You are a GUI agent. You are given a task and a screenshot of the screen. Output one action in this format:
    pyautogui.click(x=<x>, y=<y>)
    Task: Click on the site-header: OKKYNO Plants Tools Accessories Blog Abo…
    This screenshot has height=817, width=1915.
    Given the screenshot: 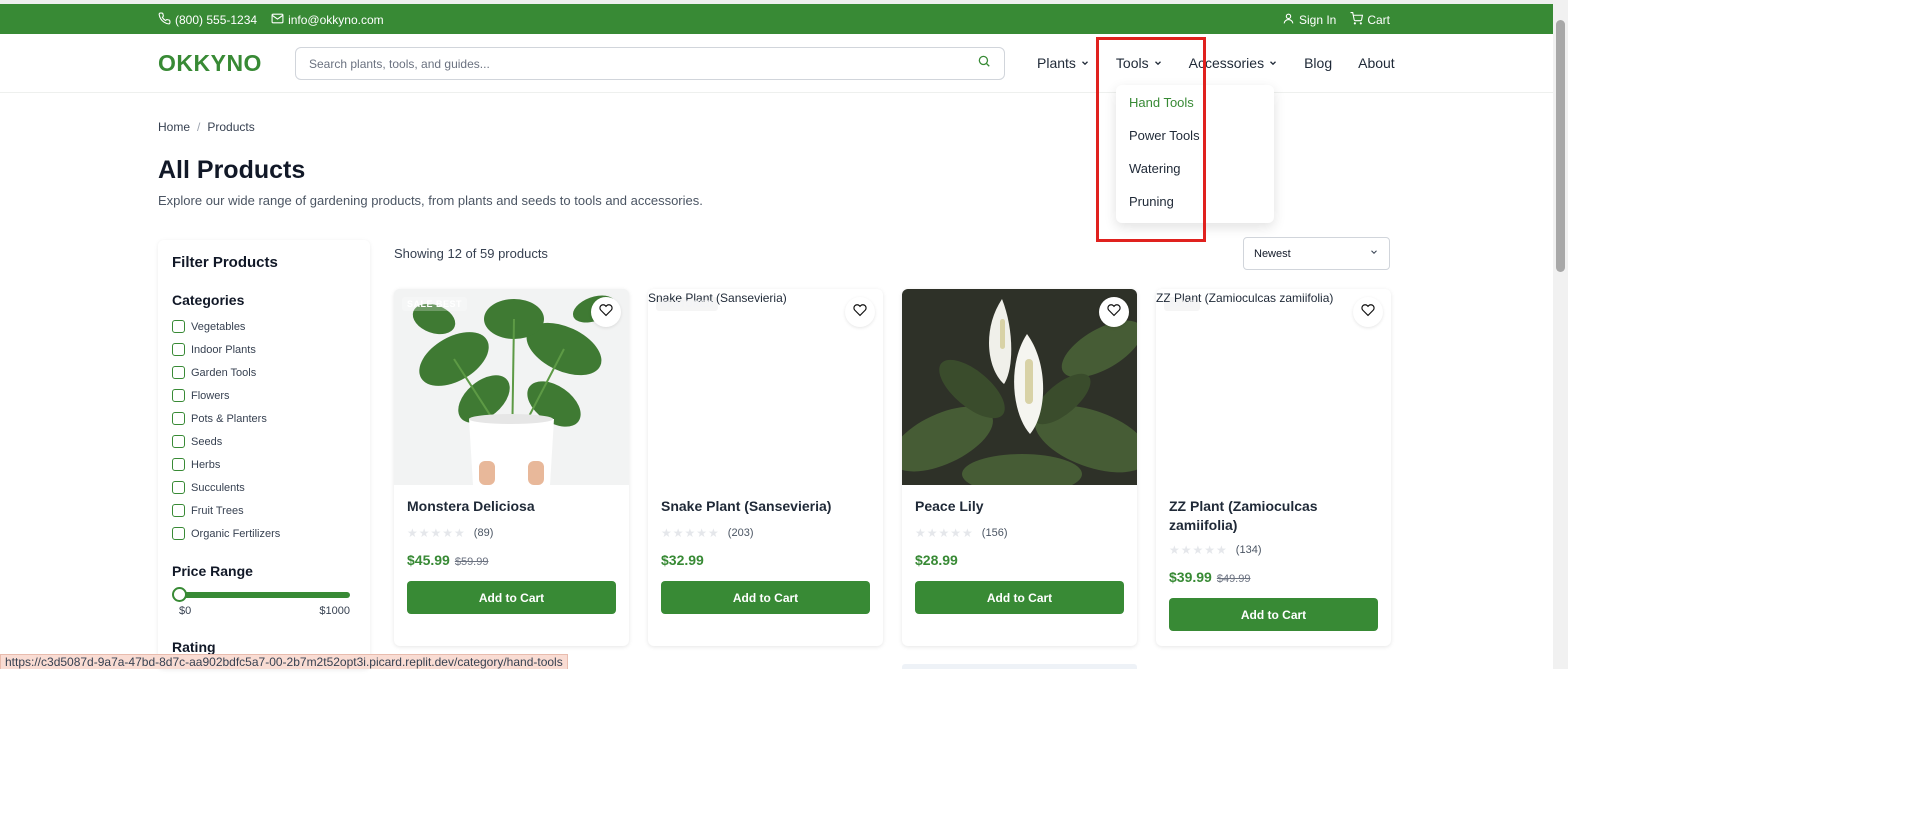 What is the action you would take?
    pyautogui.click(x=776, y=63)
    